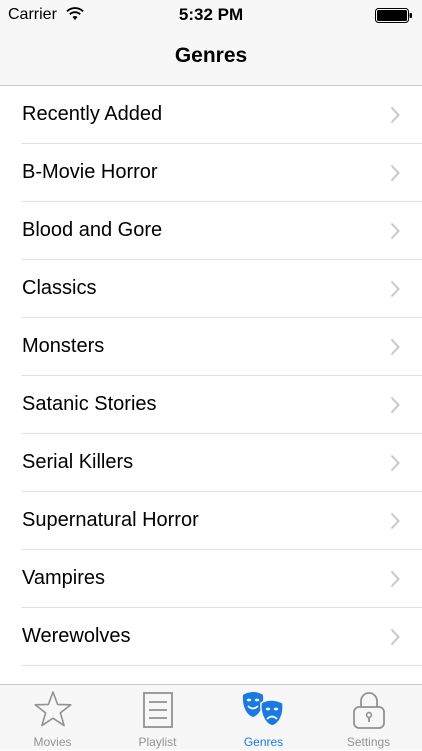 The image size is (422, 751). Describe the element at coordinates (92, 114) in the screenshot. I see `list-item-label: Recently Added` at that location.